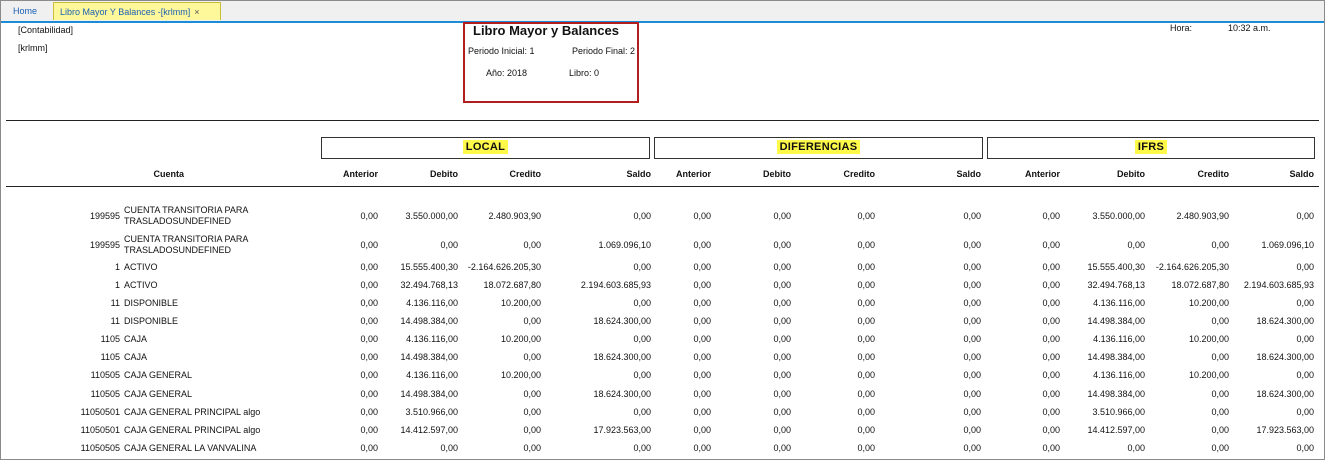 The width and height of the screenshot is (1325, 460). What do you see at coordinates (1181, 28) in the screenshot?
I see `hora-label: Hora:` at bounding box center [1181, 28].